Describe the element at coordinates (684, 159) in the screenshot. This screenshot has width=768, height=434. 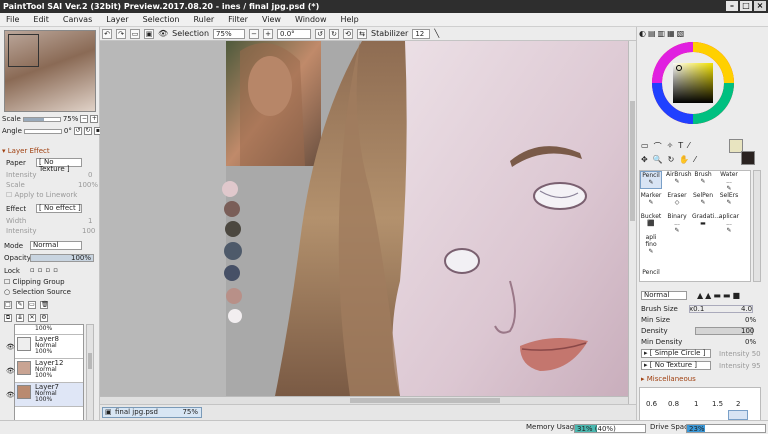
I see `hand-tool-icon: ✋` at that location.